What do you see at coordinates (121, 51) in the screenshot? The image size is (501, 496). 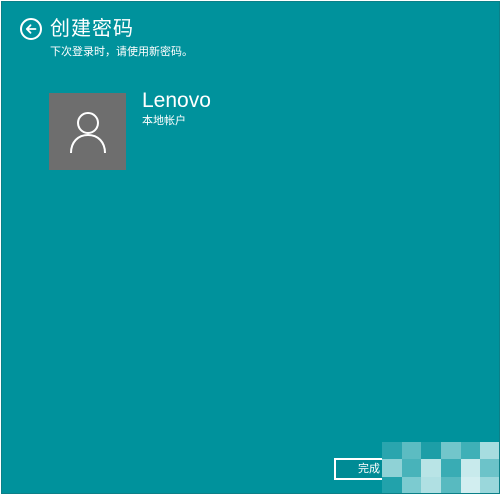 I see `page-subtitle: 下次登录时，请使用新密码。` at bounding box center [121, 51].